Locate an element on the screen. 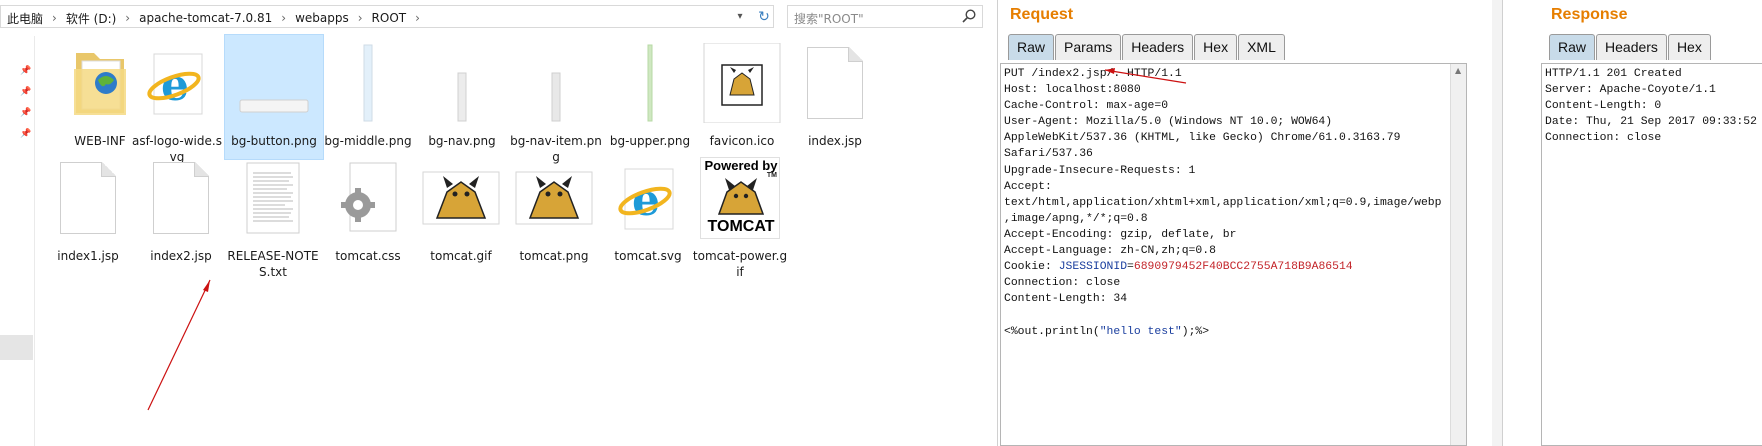 This screenshot has width=1762, height=446. panel-divider is located at coordinates (1497, 223).